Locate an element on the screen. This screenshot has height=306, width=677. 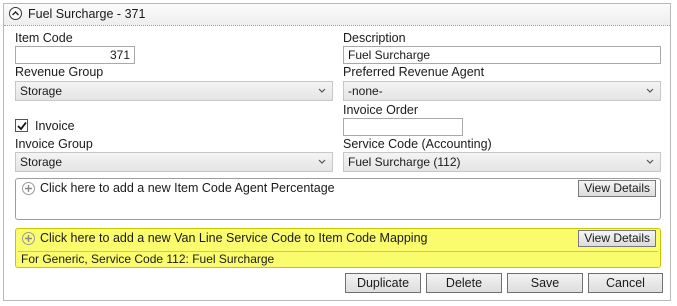
invoice-order-label: Invoice Order is located at coordinates (381, 110).